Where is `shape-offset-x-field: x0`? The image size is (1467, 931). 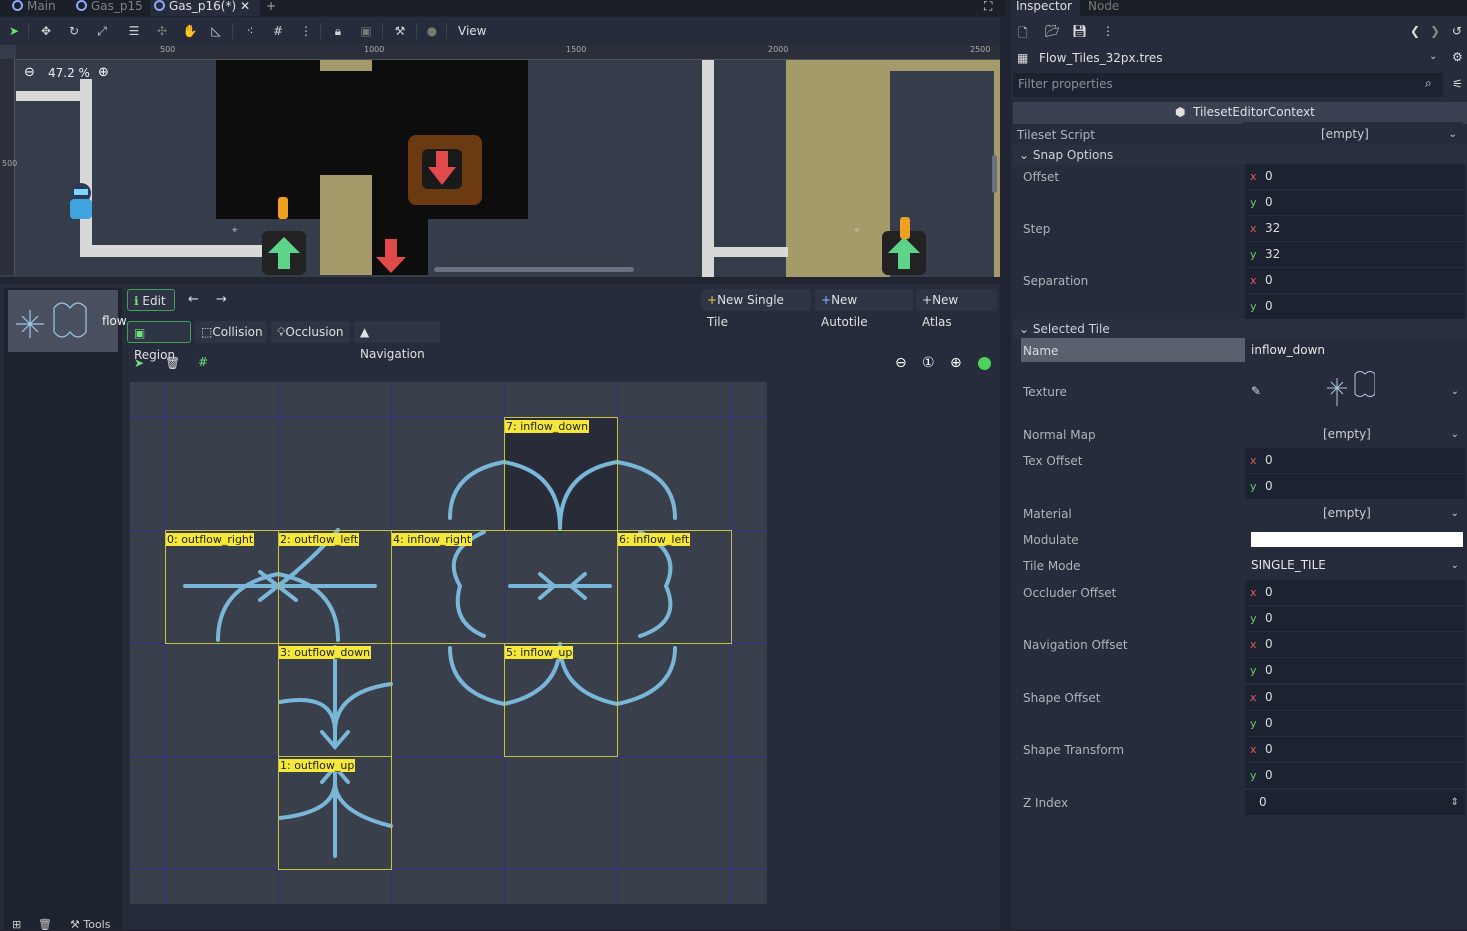
shape-offset-x-field: x0 is located at coordinates (1355, 697).